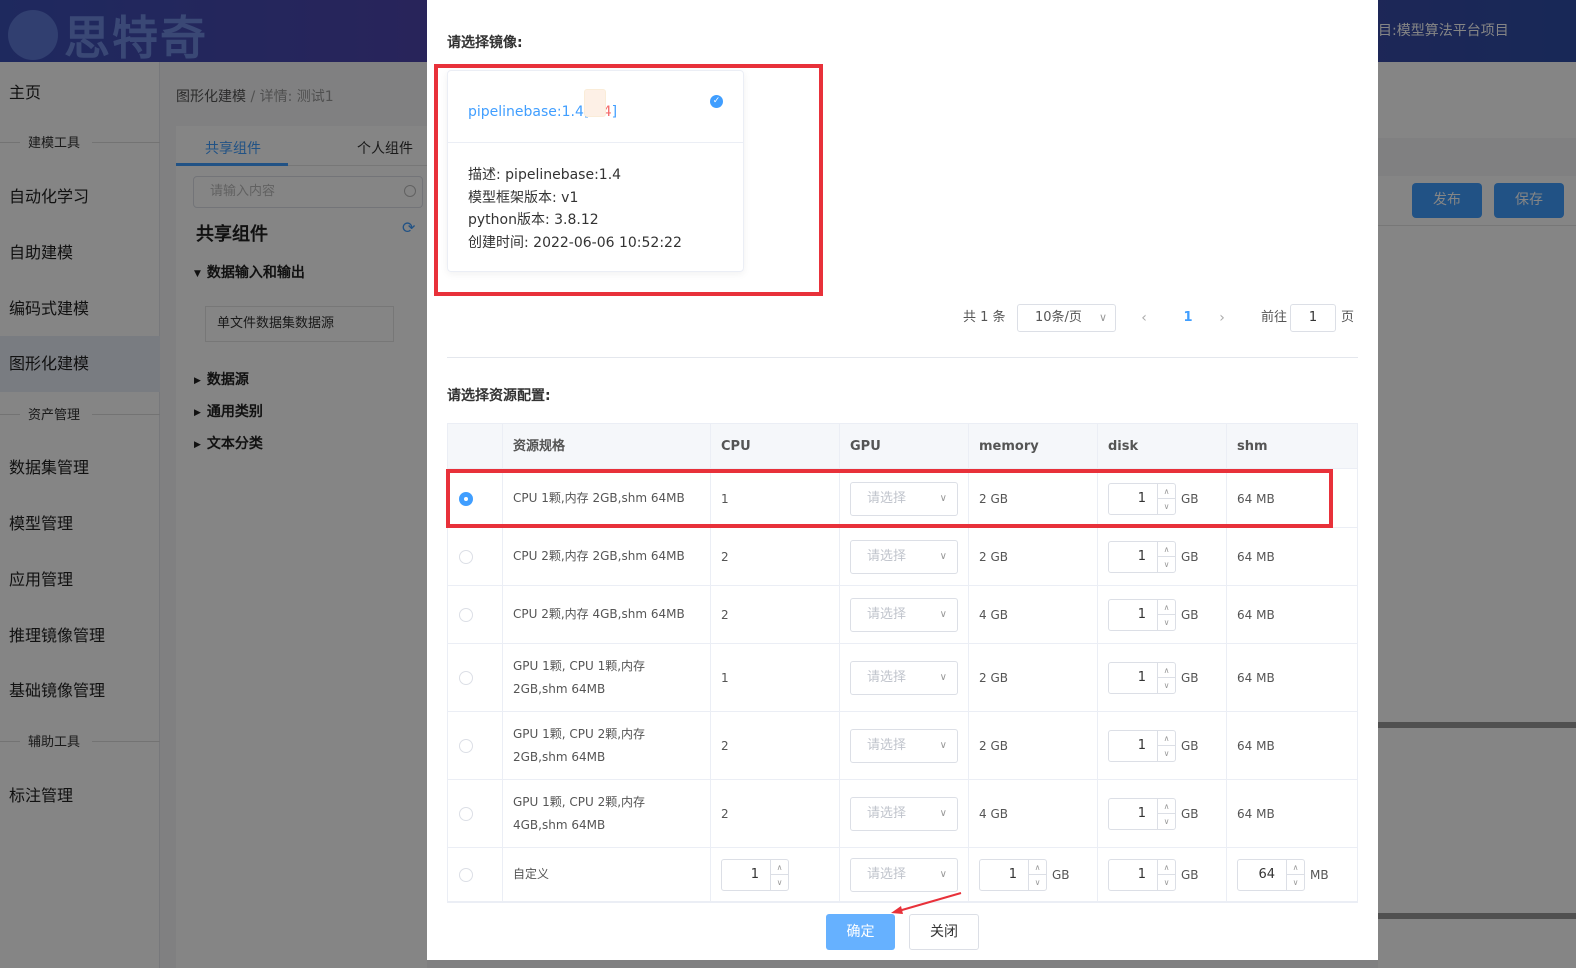 The width and height of the screenshot is (1576, 968). I want to click on current-page-number: 1, so click(1188, 318).